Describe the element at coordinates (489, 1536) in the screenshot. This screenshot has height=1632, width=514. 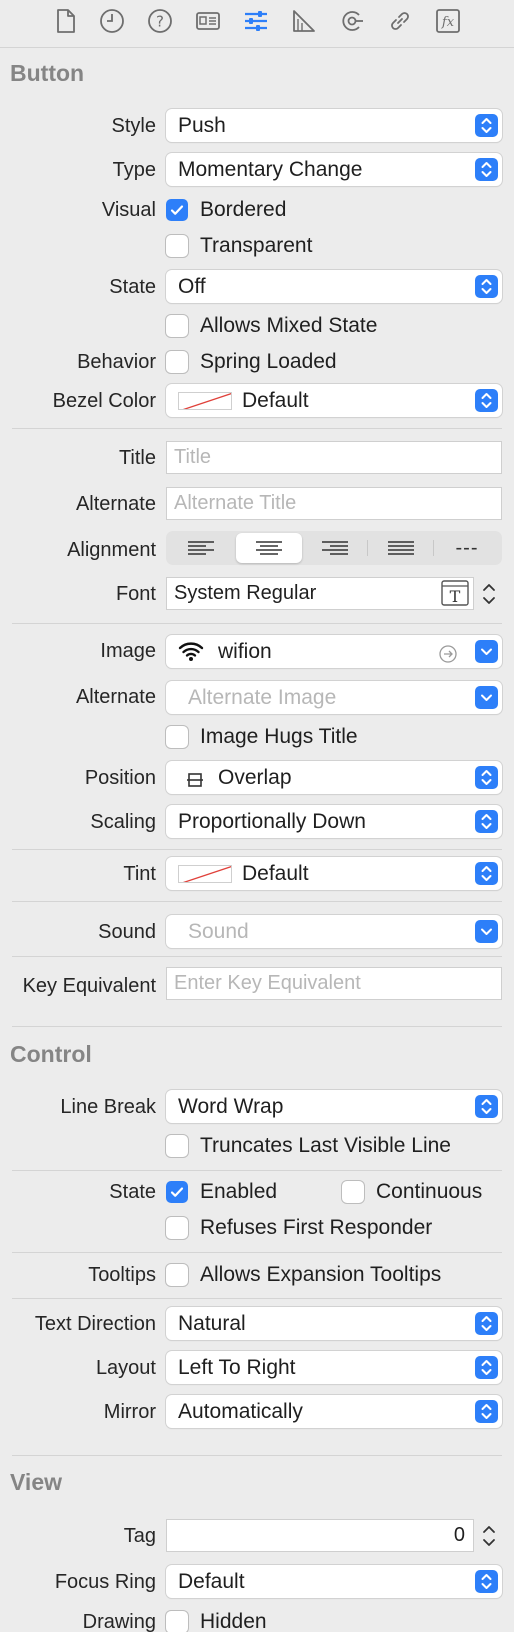
I see `tag-stepper` at that location.